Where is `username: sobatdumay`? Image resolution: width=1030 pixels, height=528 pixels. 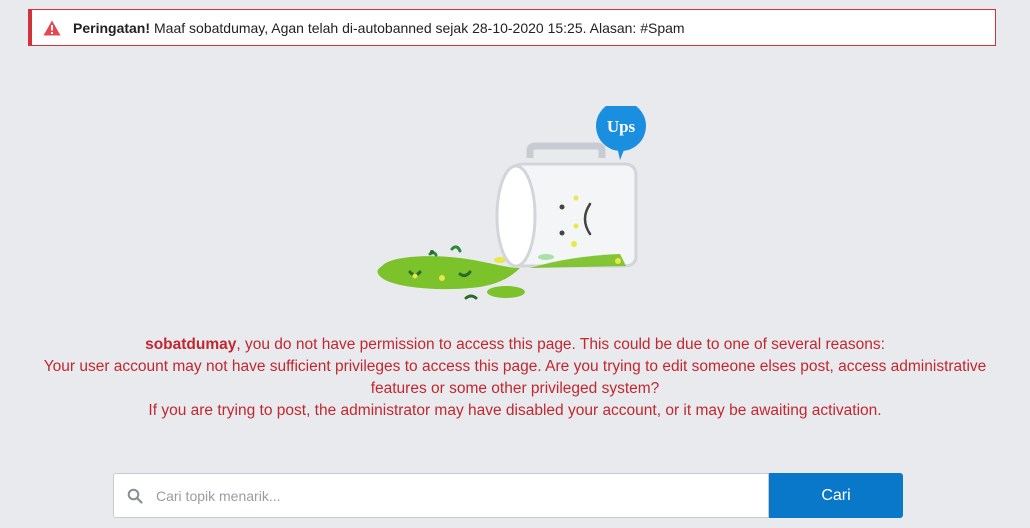 username: sobatdumay is located at coordinates (191, 344).